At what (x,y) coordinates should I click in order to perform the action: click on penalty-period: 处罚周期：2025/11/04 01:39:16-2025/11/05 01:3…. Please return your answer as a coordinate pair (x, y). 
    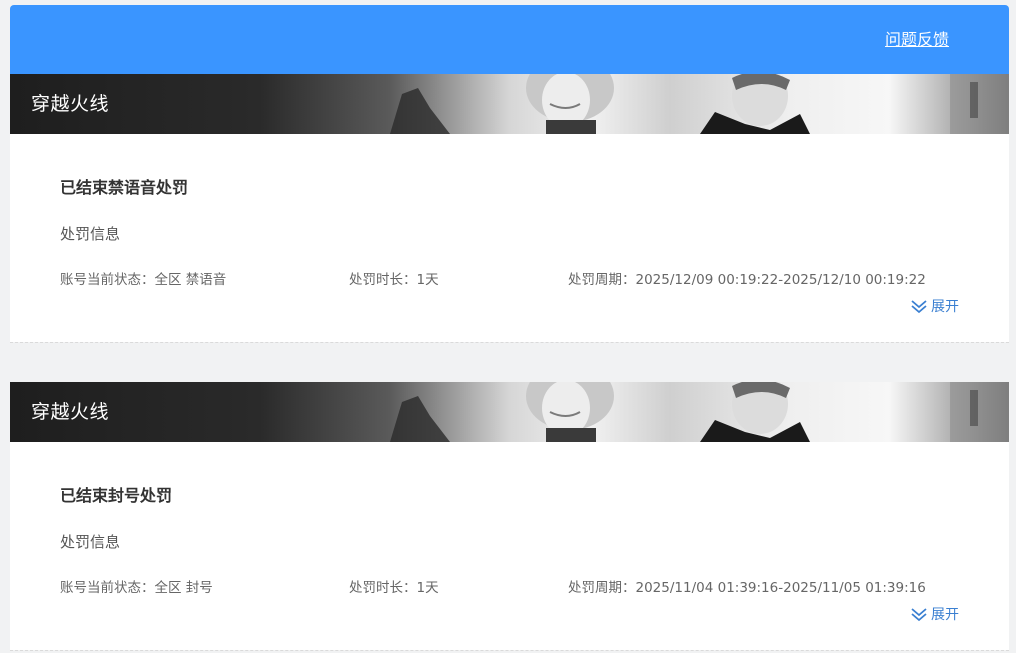
    Looking at the image, I should click on (747, 588).